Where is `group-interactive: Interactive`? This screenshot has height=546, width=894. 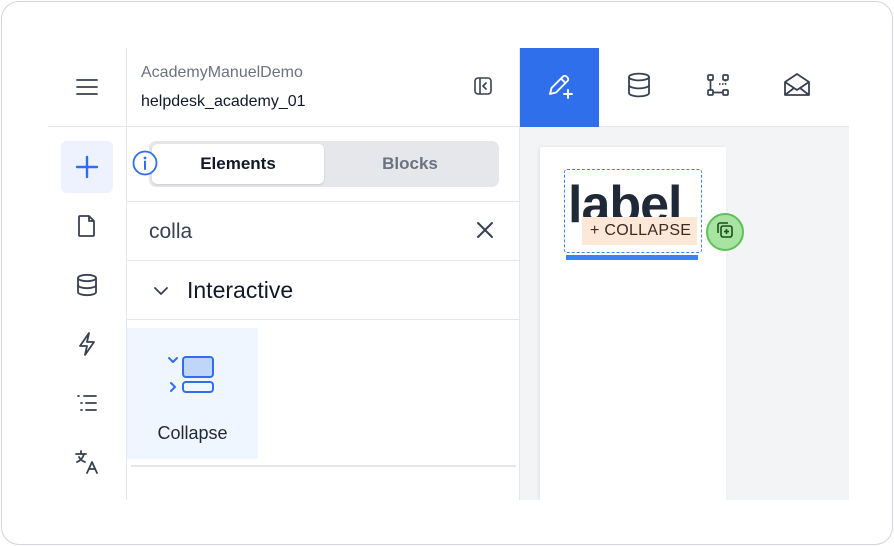 group-interactive: Interactive is located at coordinates (323, 290).